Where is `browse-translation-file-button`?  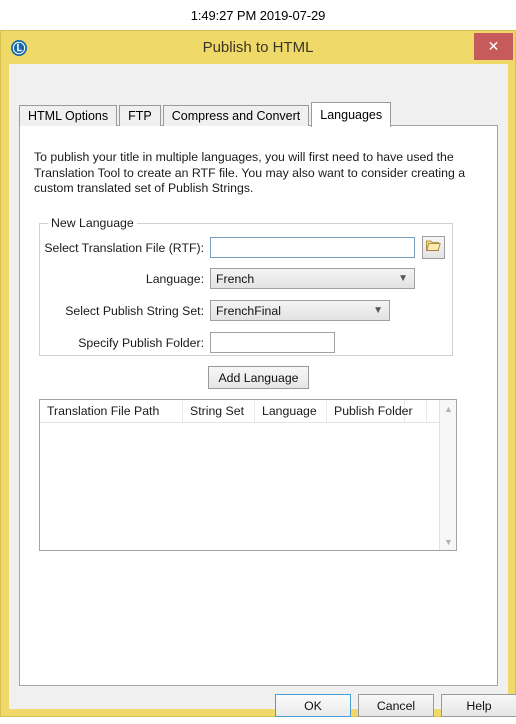
browse-translation-file-button is located at coordinates (433, 247).